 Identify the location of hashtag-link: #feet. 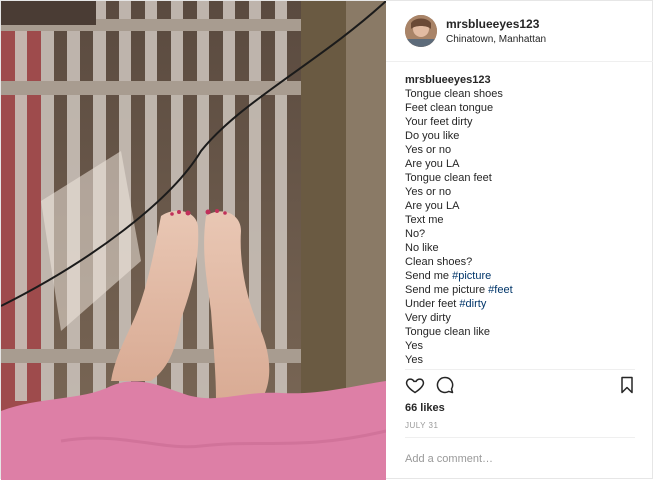
(500, 290).